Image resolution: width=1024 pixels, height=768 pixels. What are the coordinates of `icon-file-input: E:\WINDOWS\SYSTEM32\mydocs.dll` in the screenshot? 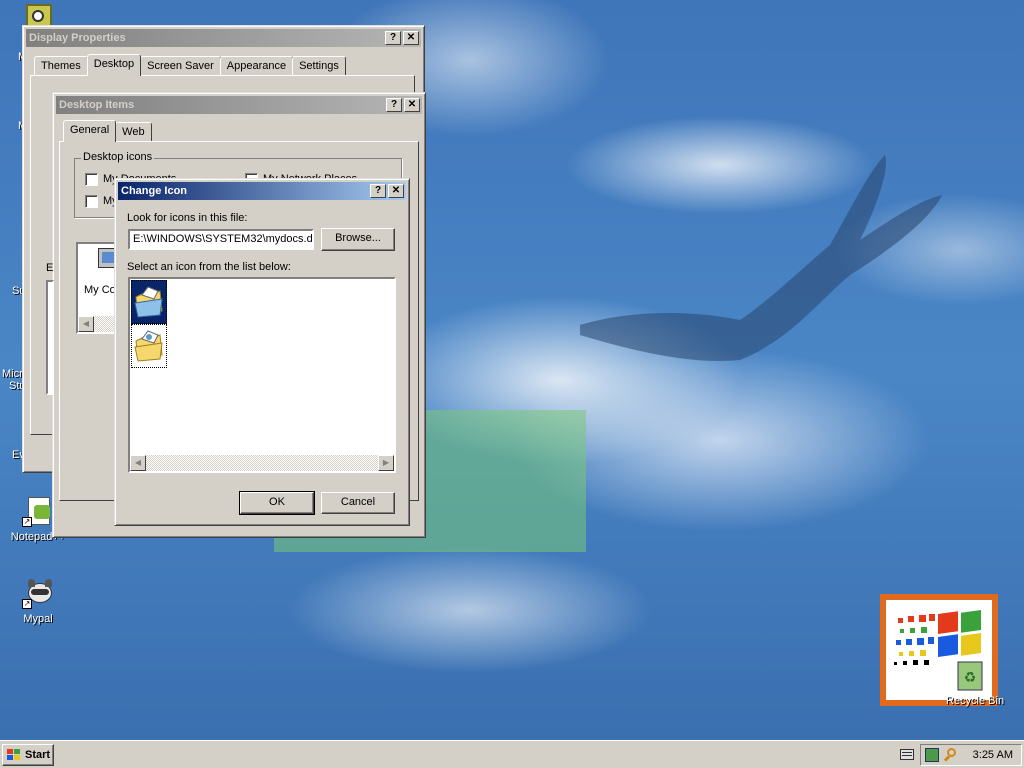 It's located at (221, 239).